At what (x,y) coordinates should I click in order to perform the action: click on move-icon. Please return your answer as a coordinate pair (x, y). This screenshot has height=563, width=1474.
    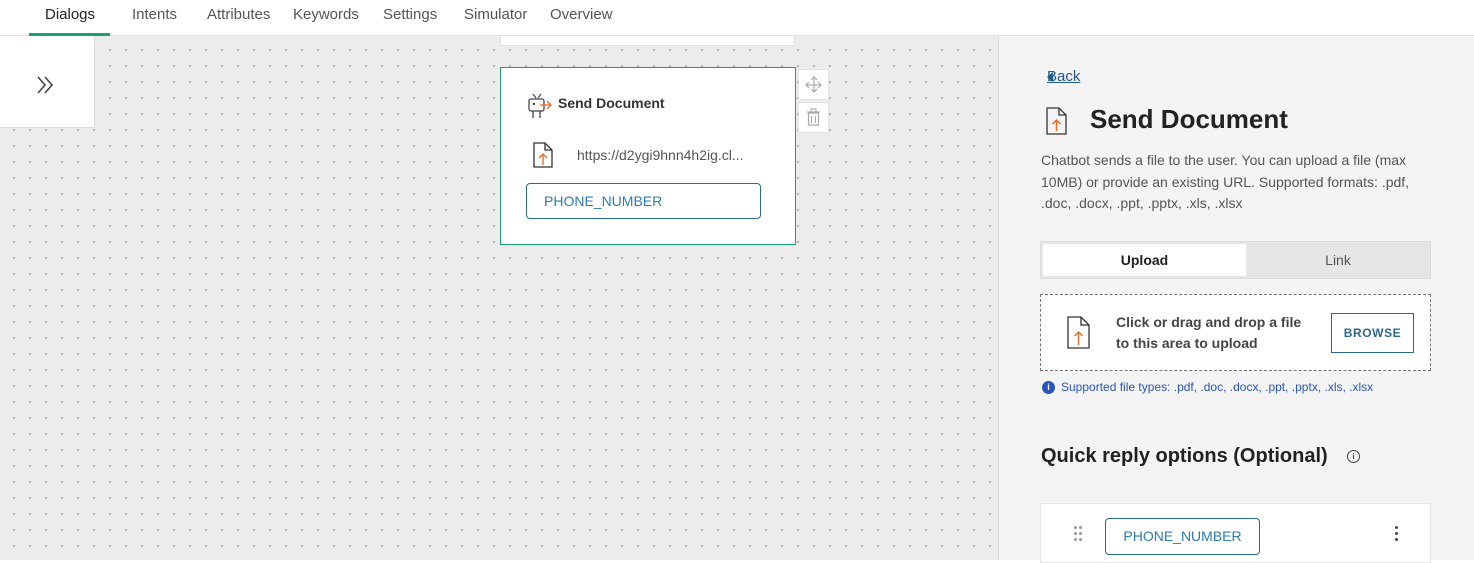
    Looking at the image, I should click on (813, 84).